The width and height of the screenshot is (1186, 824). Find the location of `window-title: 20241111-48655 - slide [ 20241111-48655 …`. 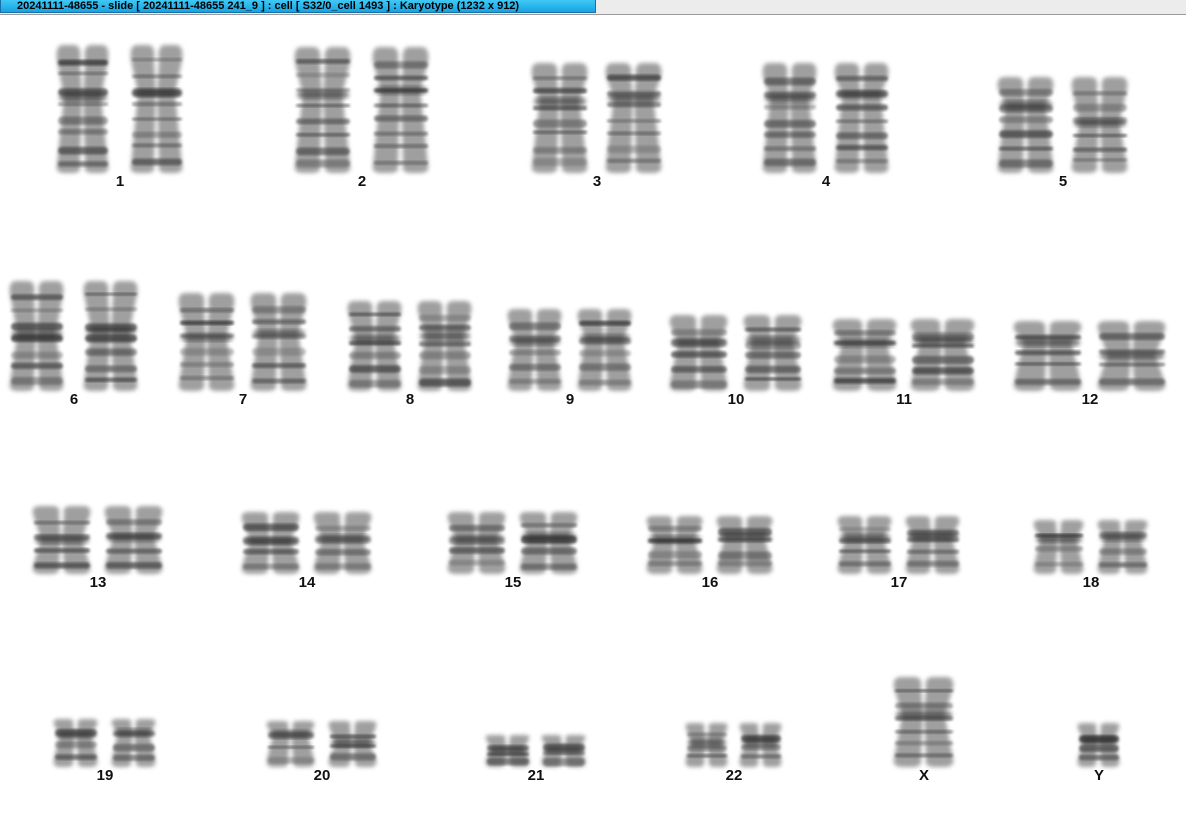

window-title: 20241111-48655 - slide [ 20241111-48655 … is located at coordinates (298, 6).